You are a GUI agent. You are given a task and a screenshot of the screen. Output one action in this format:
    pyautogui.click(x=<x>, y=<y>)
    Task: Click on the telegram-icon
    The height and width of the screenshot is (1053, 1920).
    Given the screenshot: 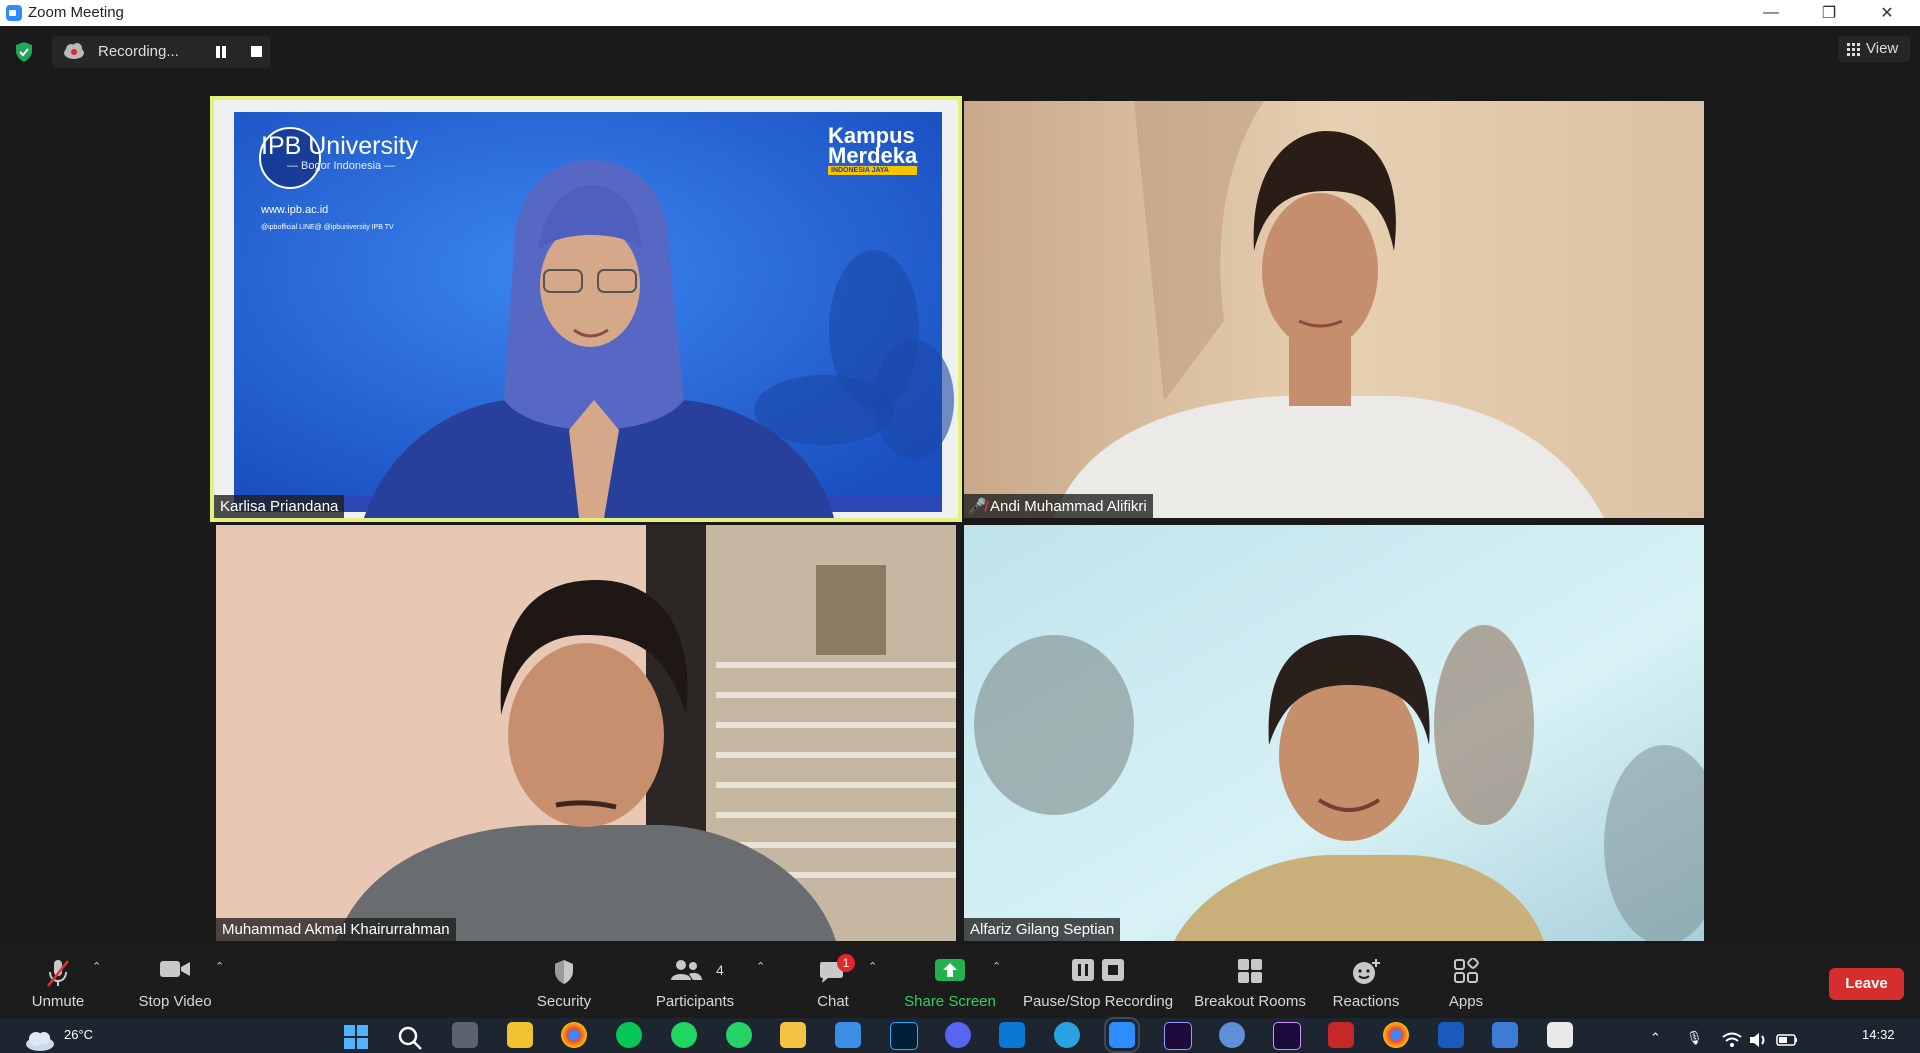 What is the action you would take?
    pyautogui.click(x=1067, y=1035)
    